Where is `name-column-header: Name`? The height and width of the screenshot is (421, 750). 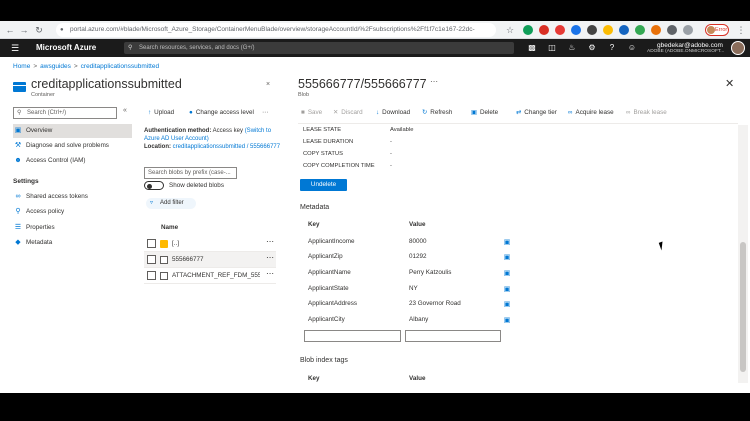 name-column-header: Name is located at coordinates (169, 227).